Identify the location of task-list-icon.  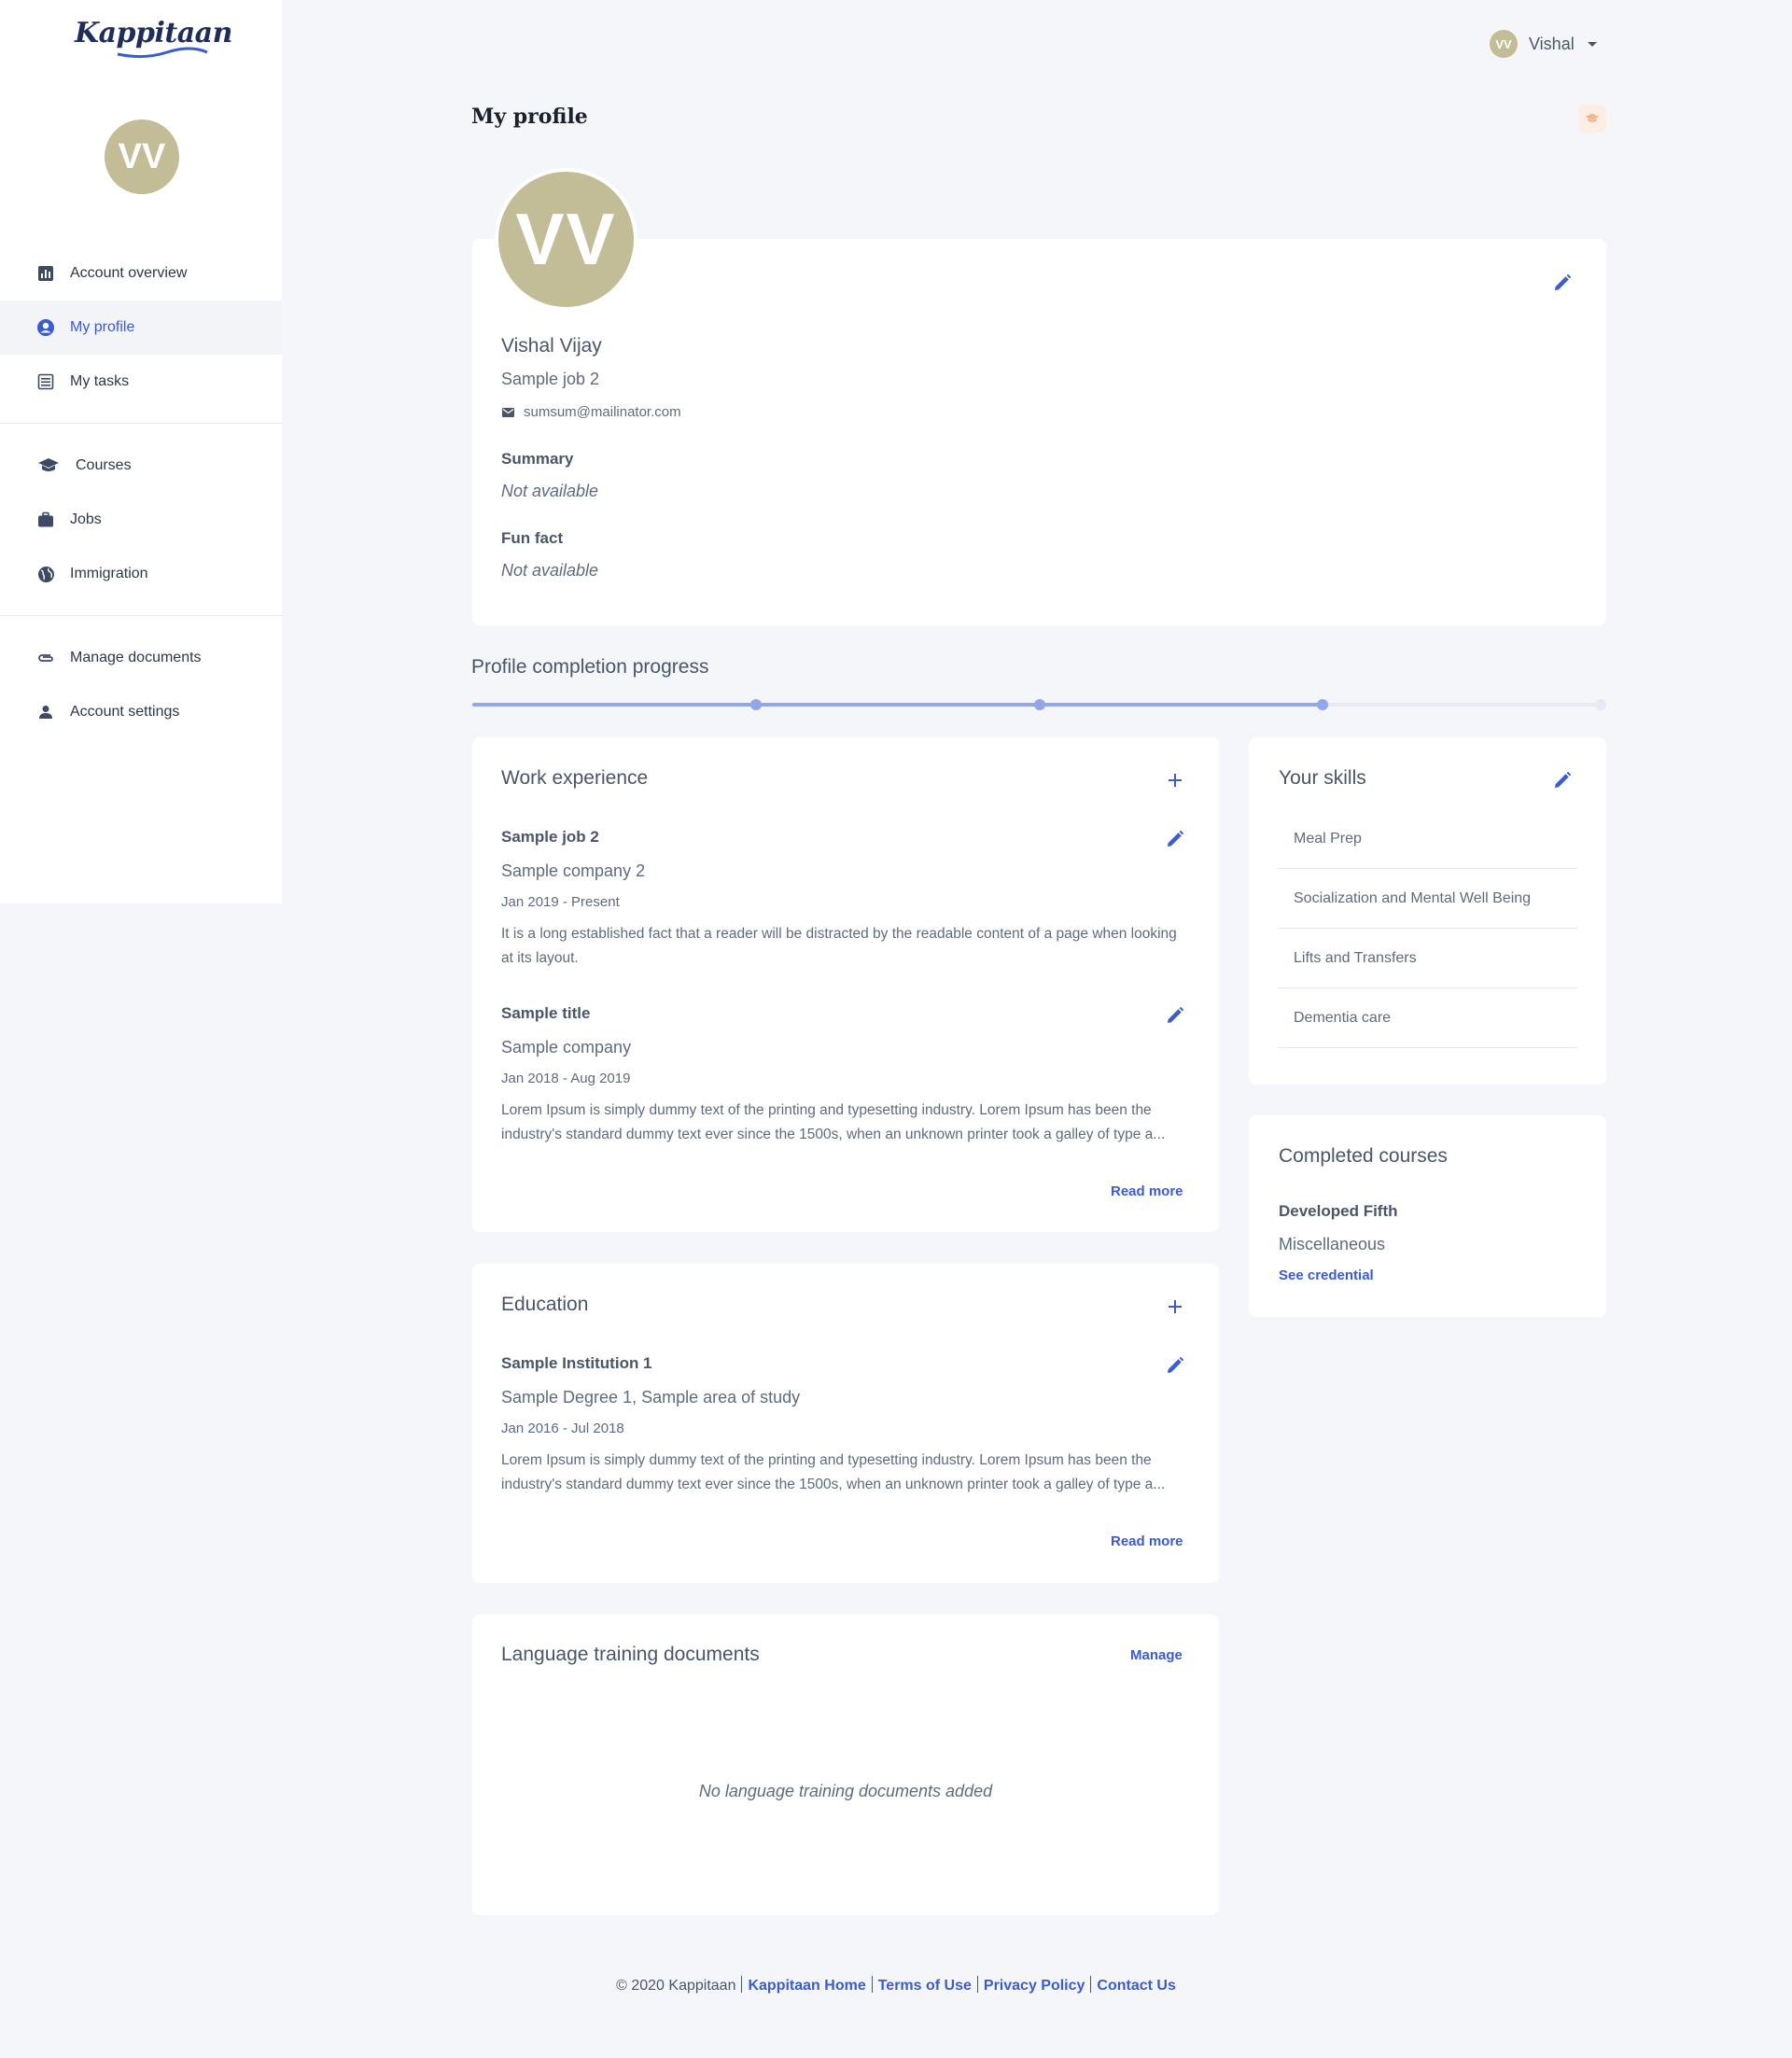
(45, 381).